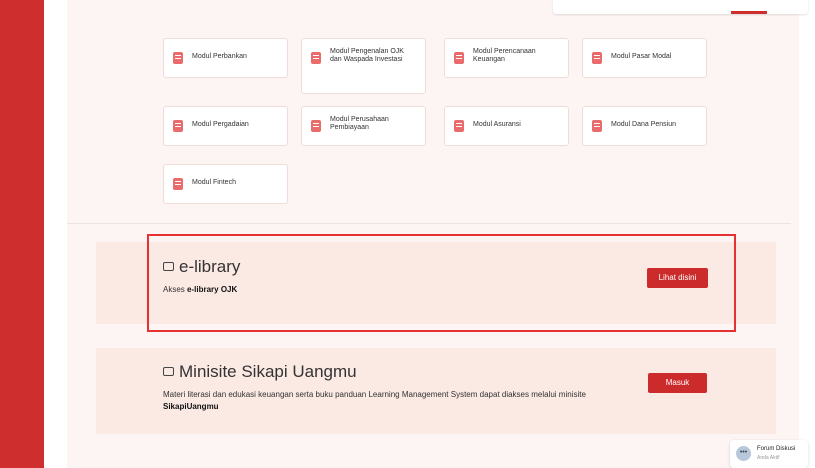 The image size is (815, 468). Describe the element at coordinates (214, 182) in the screenshot. I see `module-label: Modul Fintech` at that location.